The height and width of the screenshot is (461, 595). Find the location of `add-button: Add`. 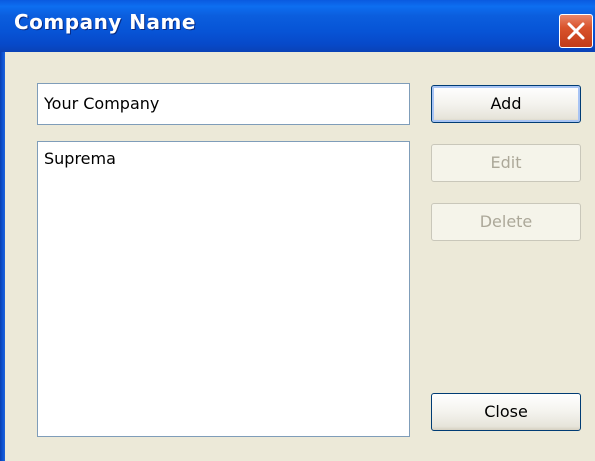

add-button: Add is located at coordinates (506, 104).